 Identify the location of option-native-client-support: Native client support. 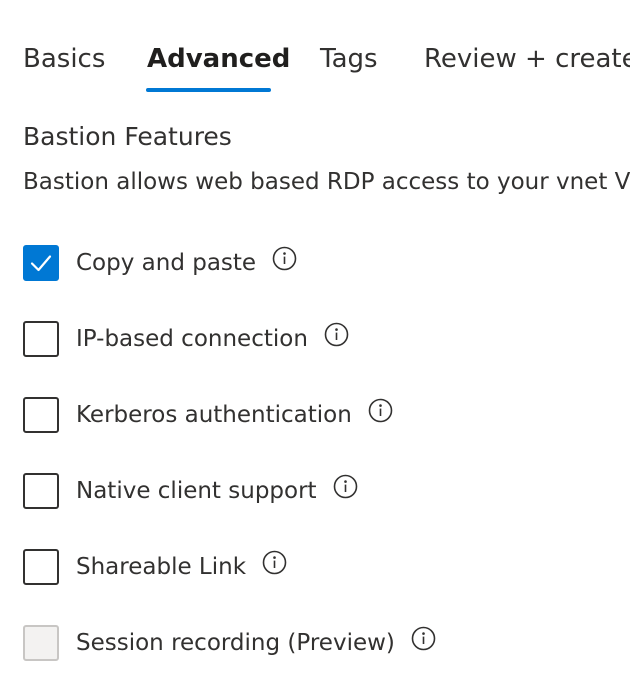
(323, 491).